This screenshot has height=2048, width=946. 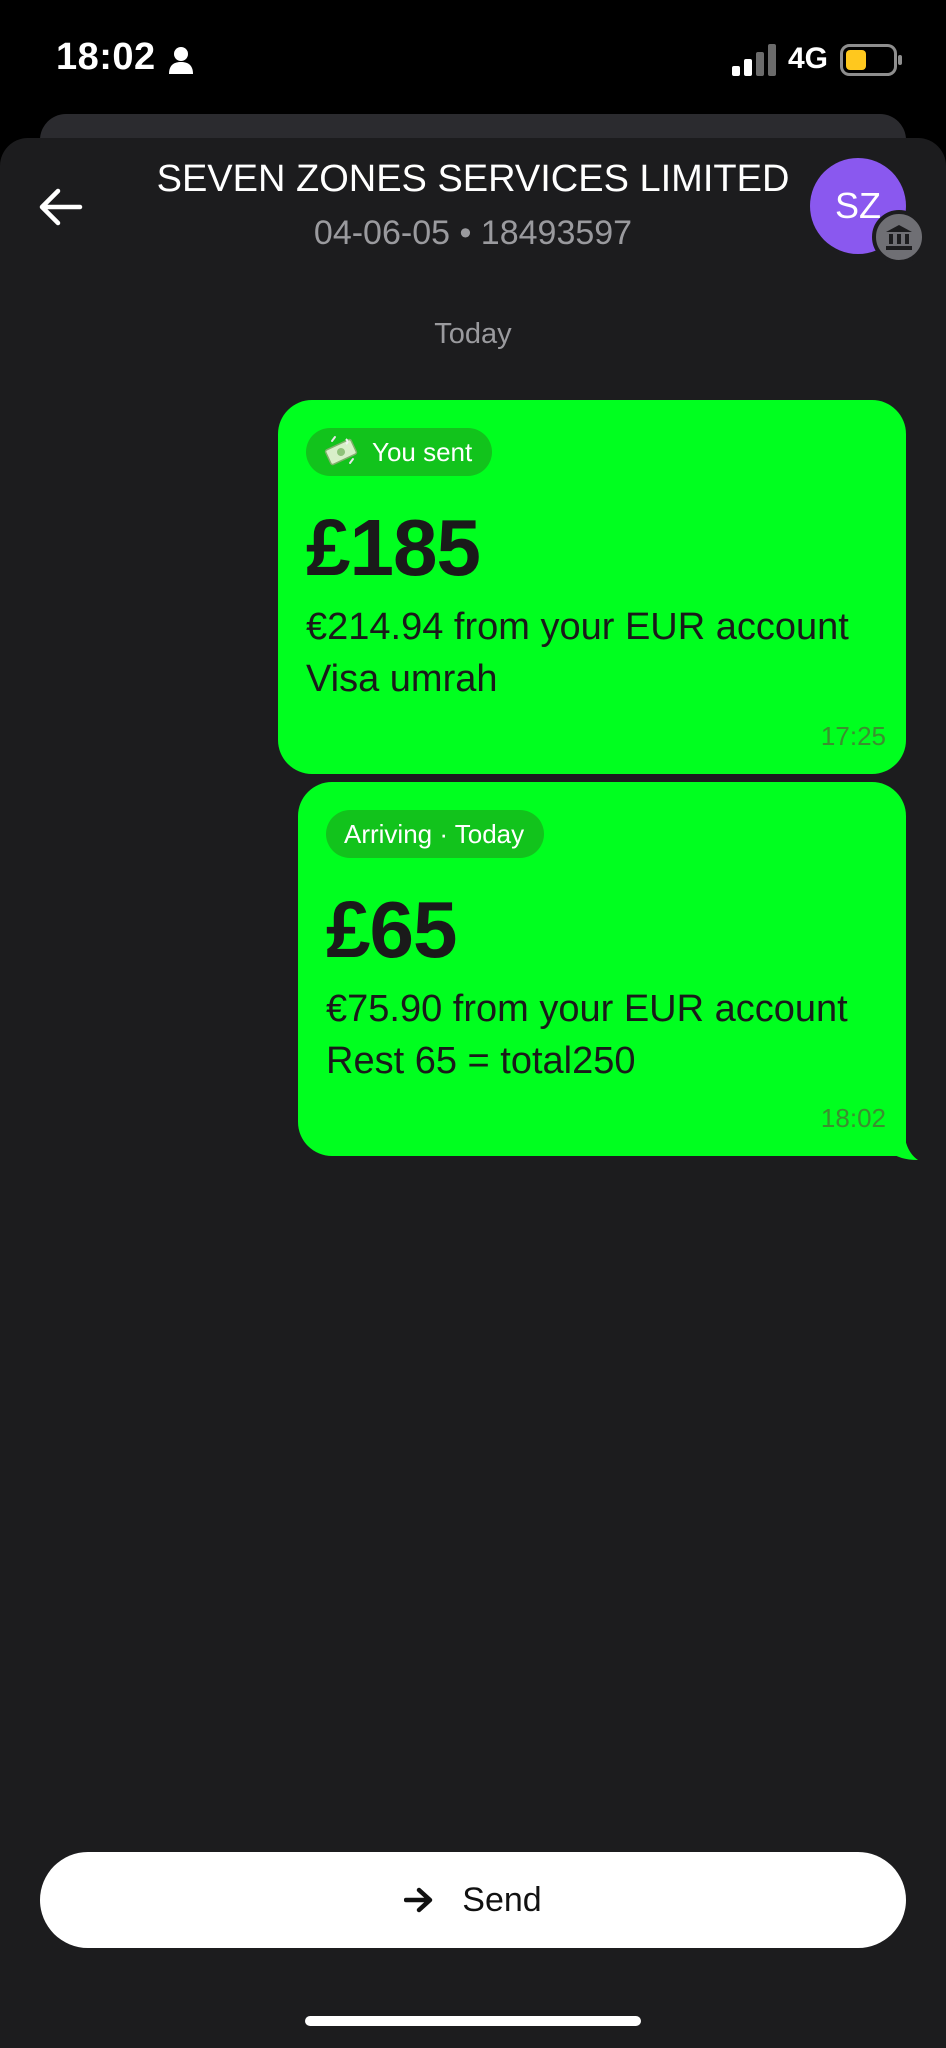 I want to click on status-pill: Arriving · Today, so click(x=435, y=834).